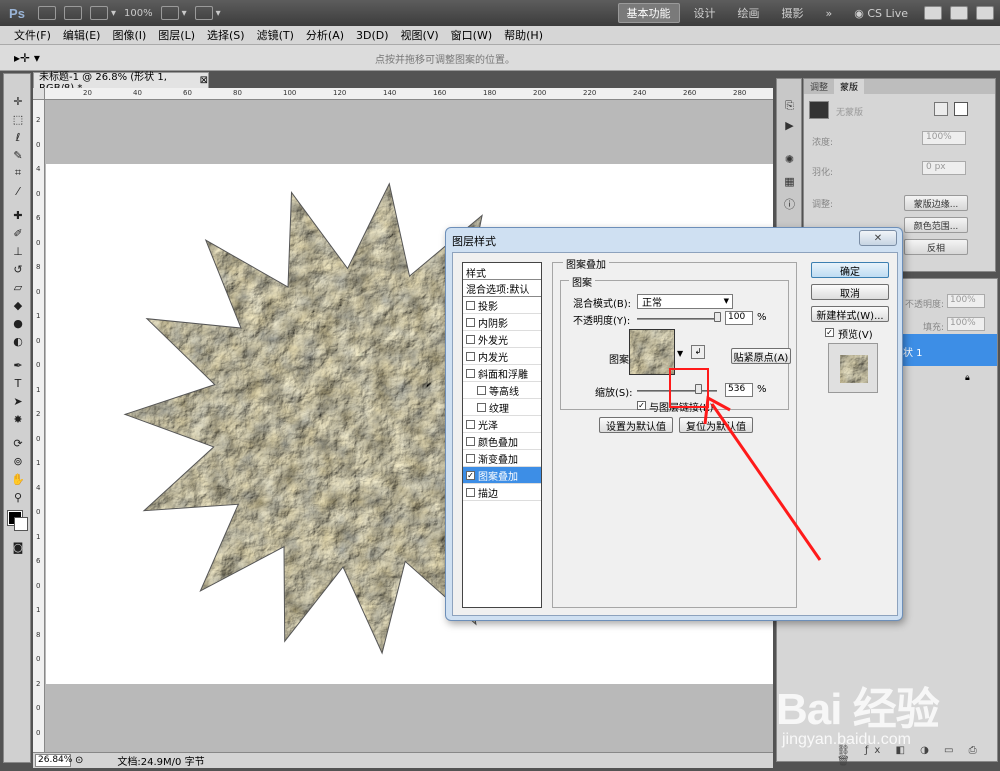 Image resolution: width=1000 pixels, height=771 pixels. Describe the element at coordinates (18, 251) in the screenshot. I see `clone-stamp-tool-icon: ⊥` at that location.